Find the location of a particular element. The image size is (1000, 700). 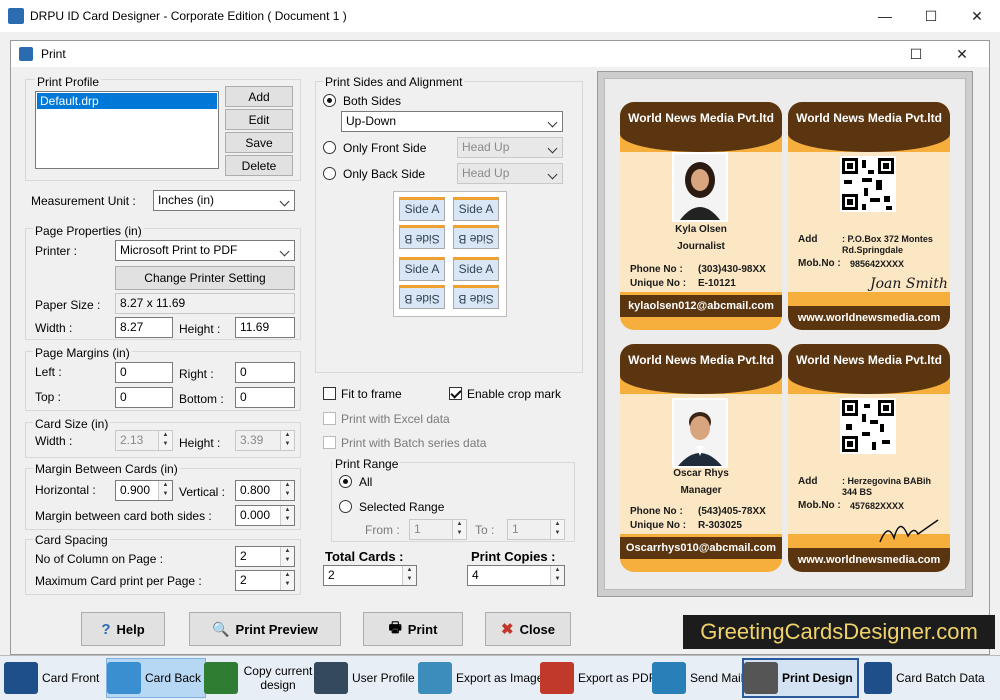

print-button: 🖶 Print is located at coordinates (413, 629).